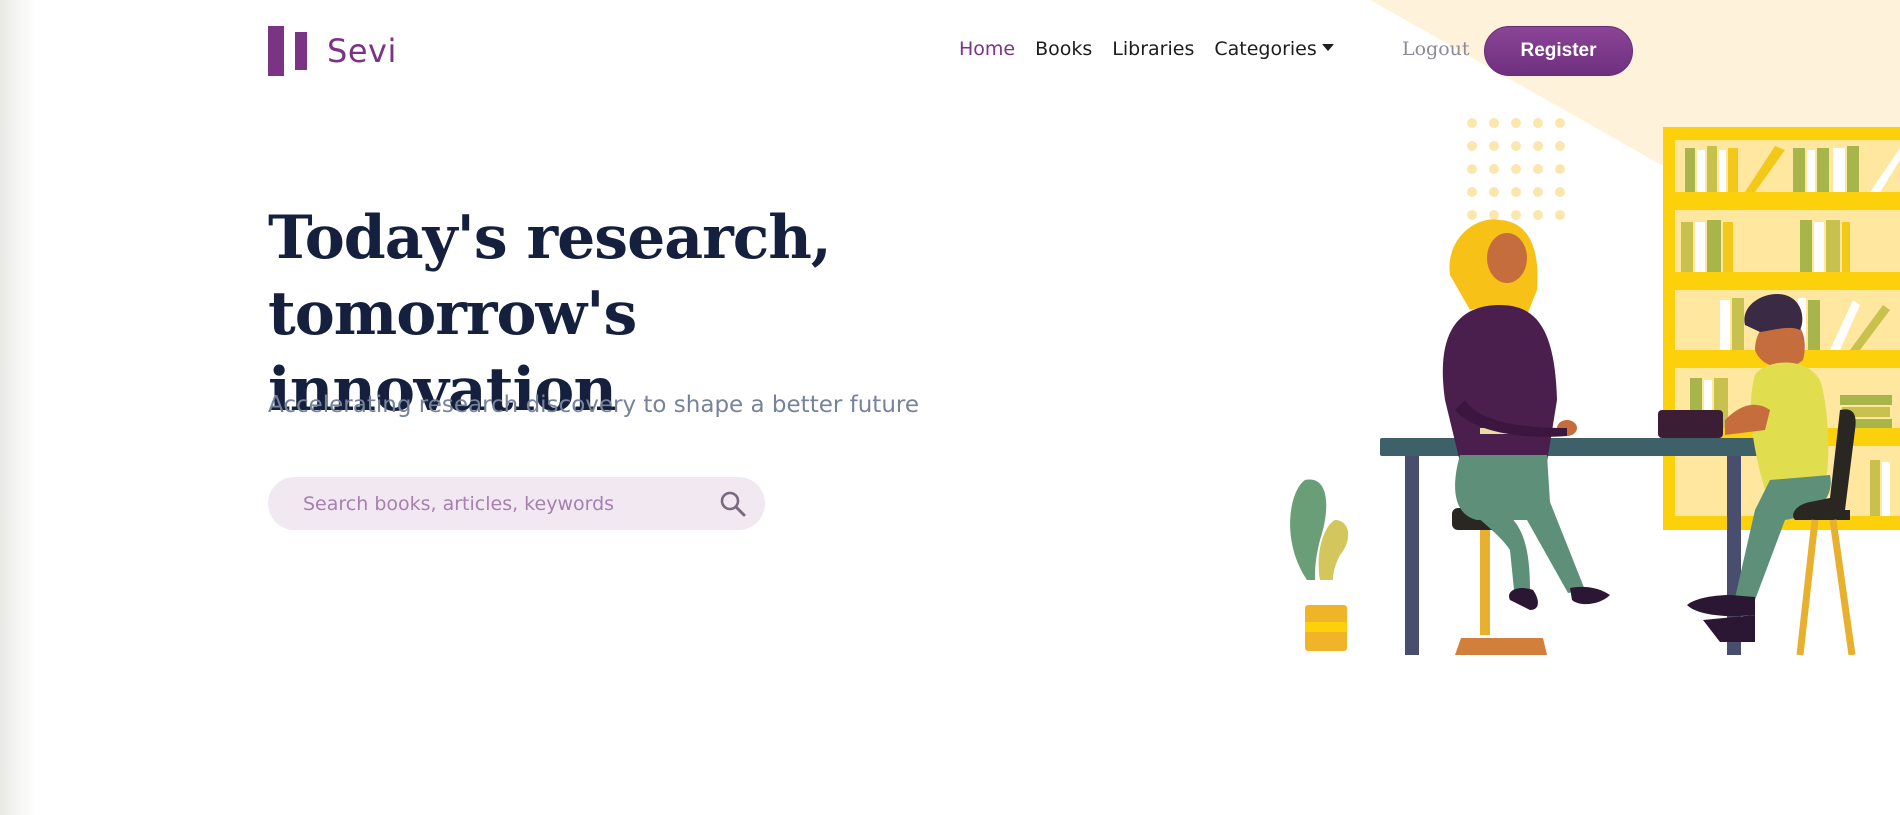  I want to click on caret-down-icon, so click(1327, 47).